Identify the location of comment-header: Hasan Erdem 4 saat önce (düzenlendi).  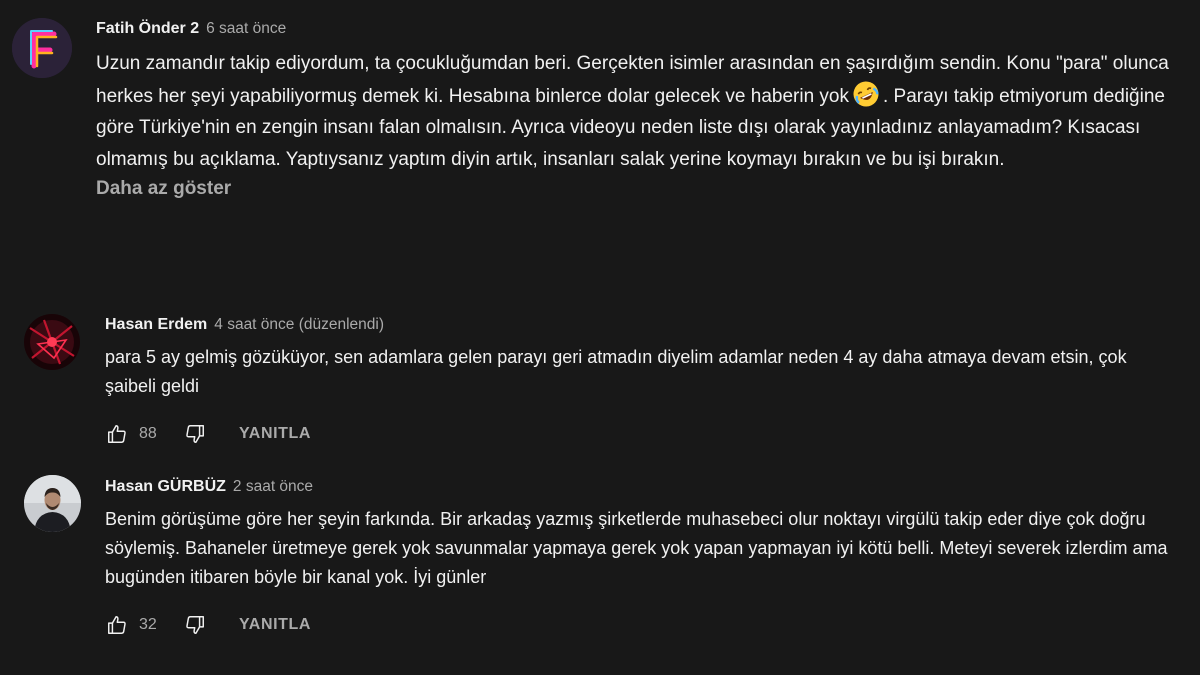
(642, 325).